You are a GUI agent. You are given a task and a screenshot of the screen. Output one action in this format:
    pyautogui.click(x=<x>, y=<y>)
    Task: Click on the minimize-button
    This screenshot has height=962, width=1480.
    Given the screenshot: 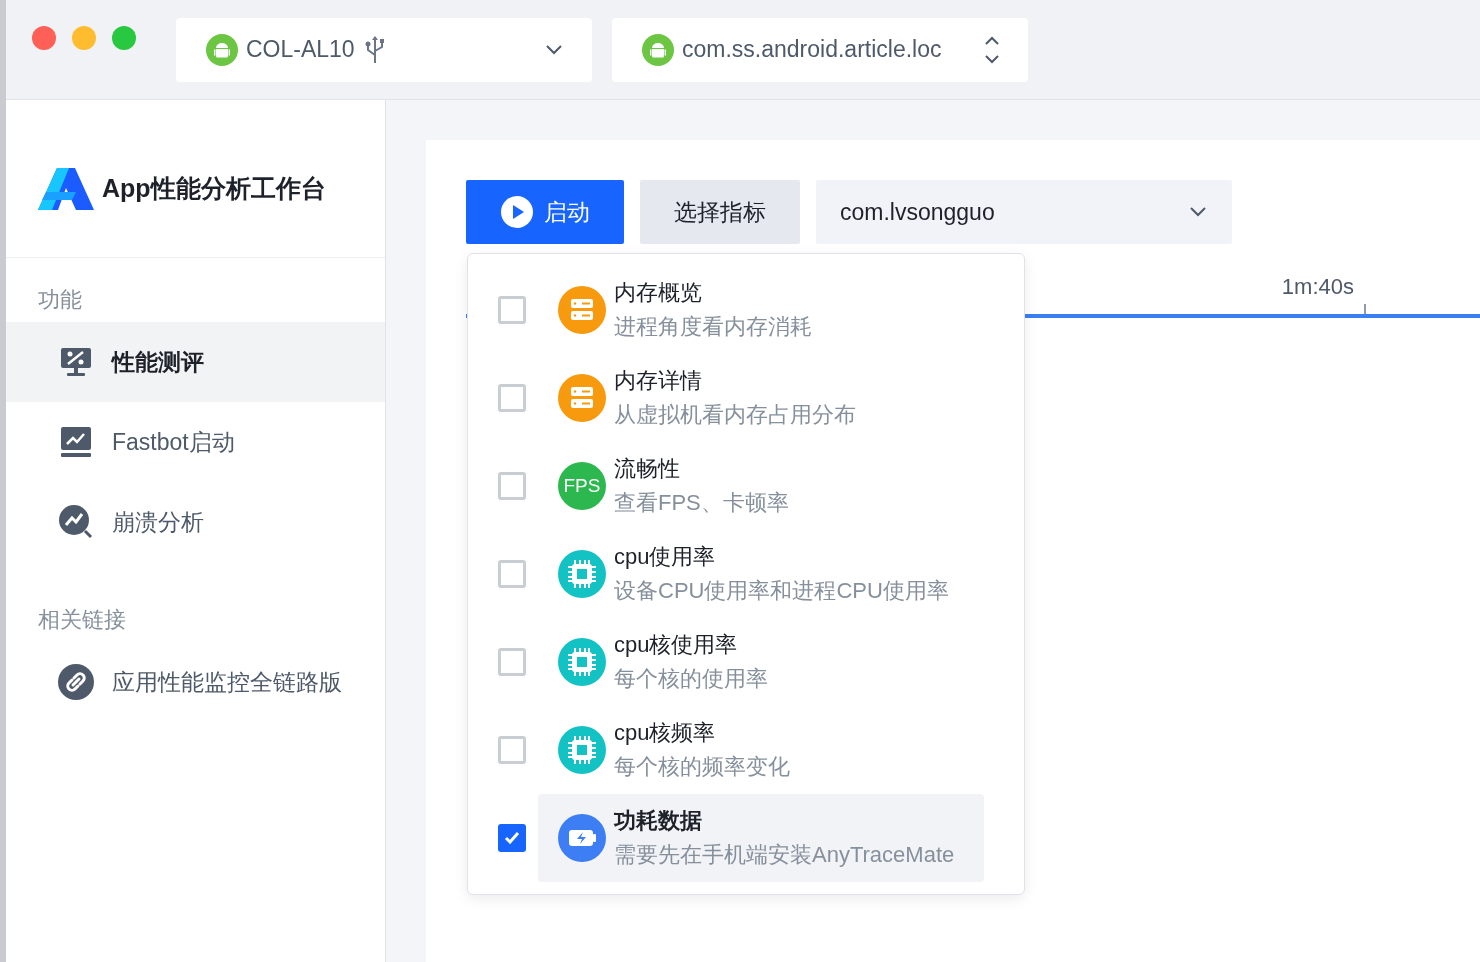 What is the action you would take?
    pyautogui.click(x=84, y=38)
    